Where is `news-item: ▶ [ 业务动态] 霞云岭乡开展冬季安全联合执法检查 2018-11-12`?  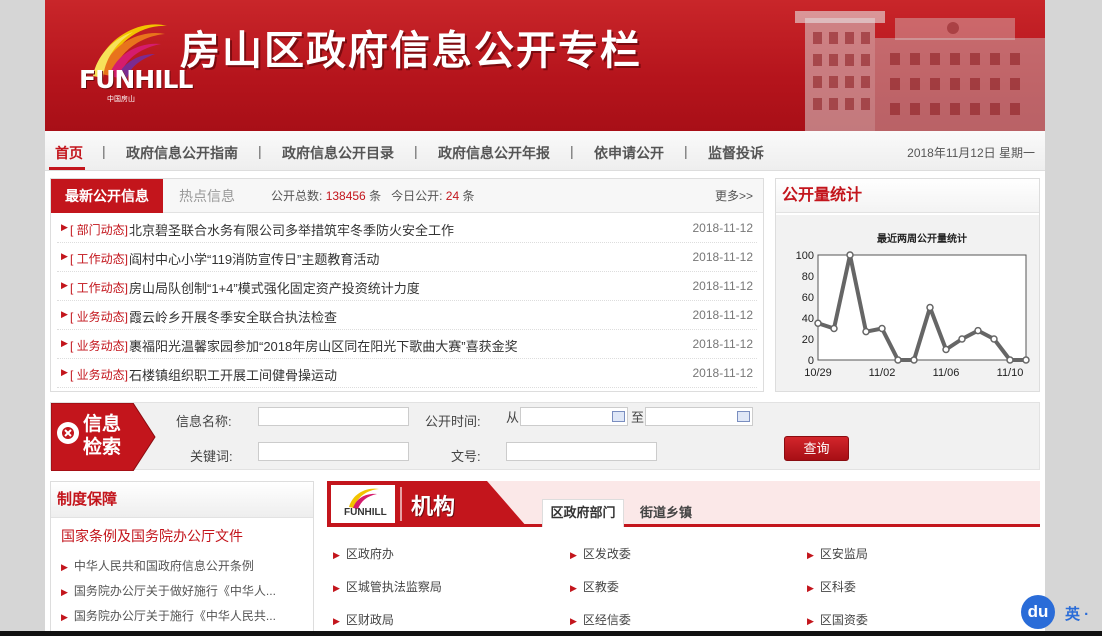
news-item: ▶ [ 业务动态] 霞云岭乡开展冬季安全联合执法检查 2018-11-12 is located at coordinates (407, 315).